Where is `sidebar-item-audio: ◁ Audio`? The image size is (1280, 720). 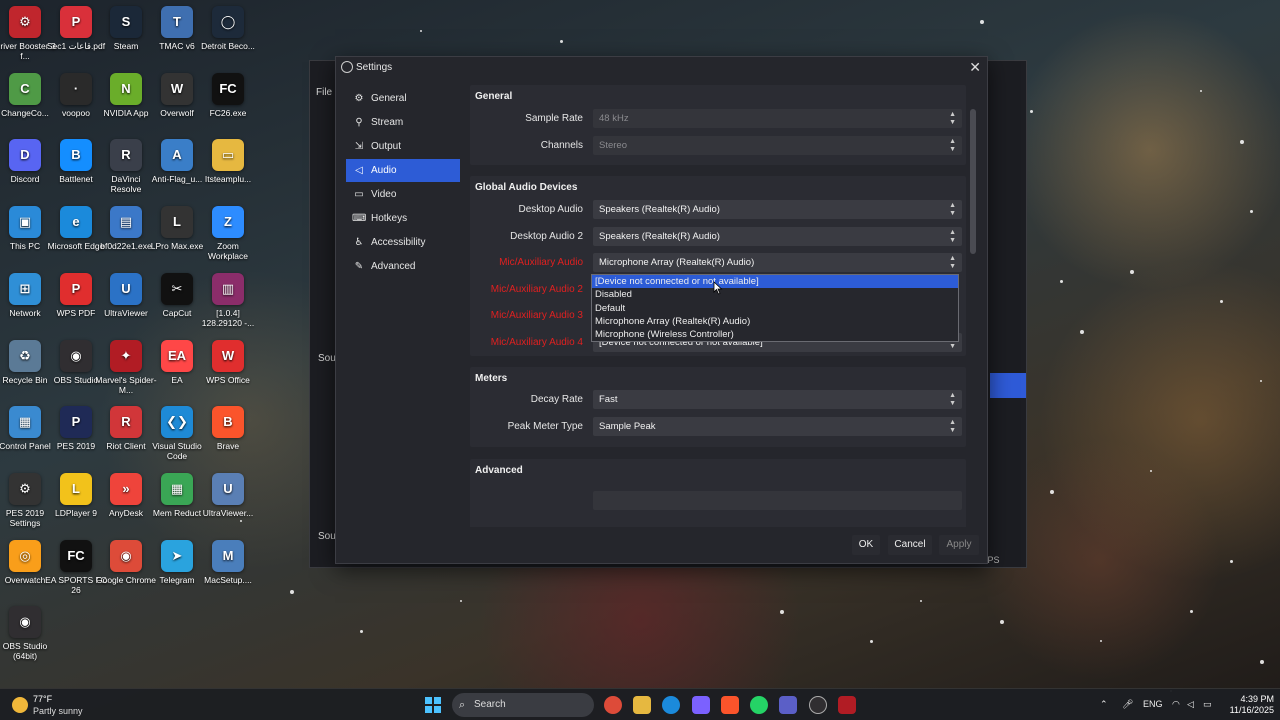
sidebar-item-audio: ◁ Audio is located at coordinates (403, 170).